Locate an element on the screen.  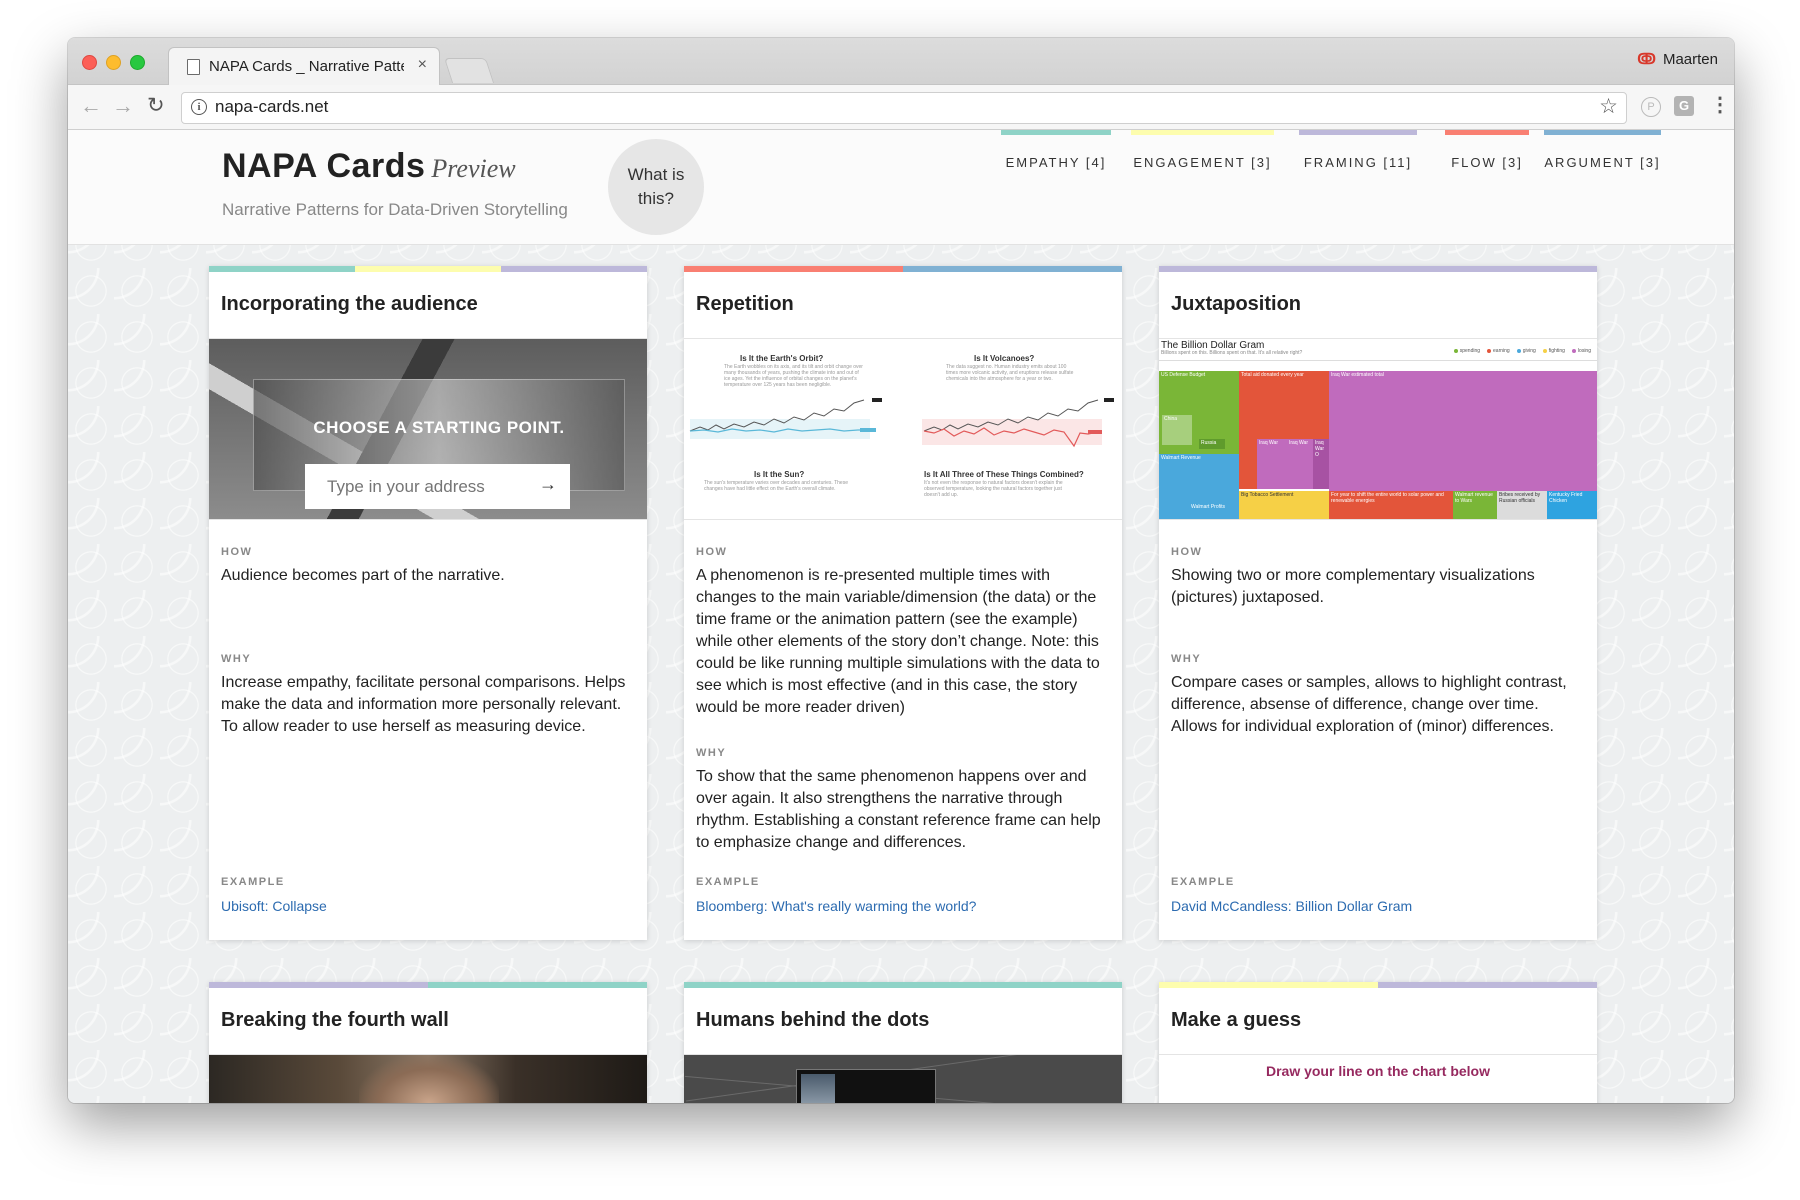
treemap-block: Walmart revenue to Wars is located at coordinates (1475, 505).